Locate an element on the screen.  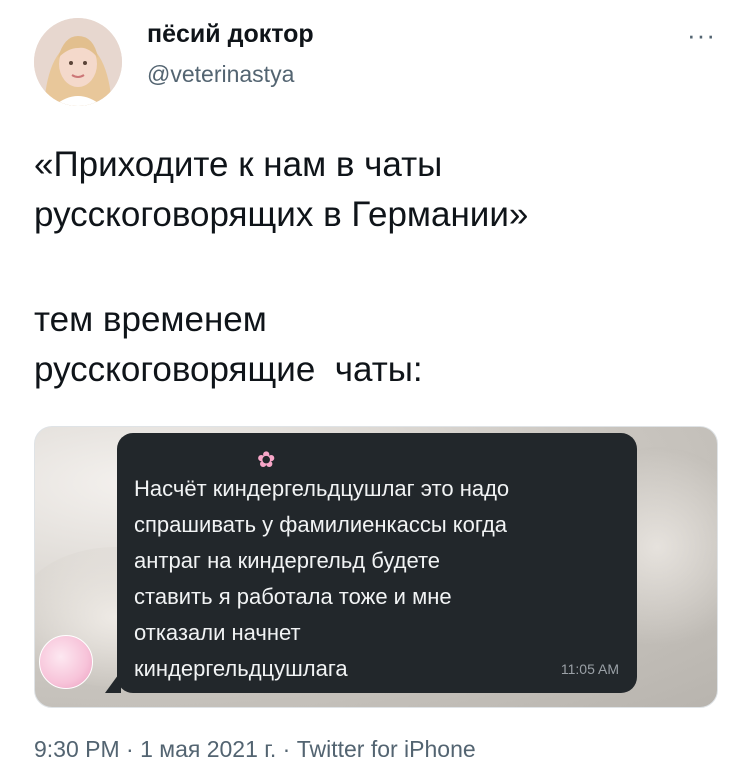
author-display-name: пёсий доктор is located at coordinates (230, 34).